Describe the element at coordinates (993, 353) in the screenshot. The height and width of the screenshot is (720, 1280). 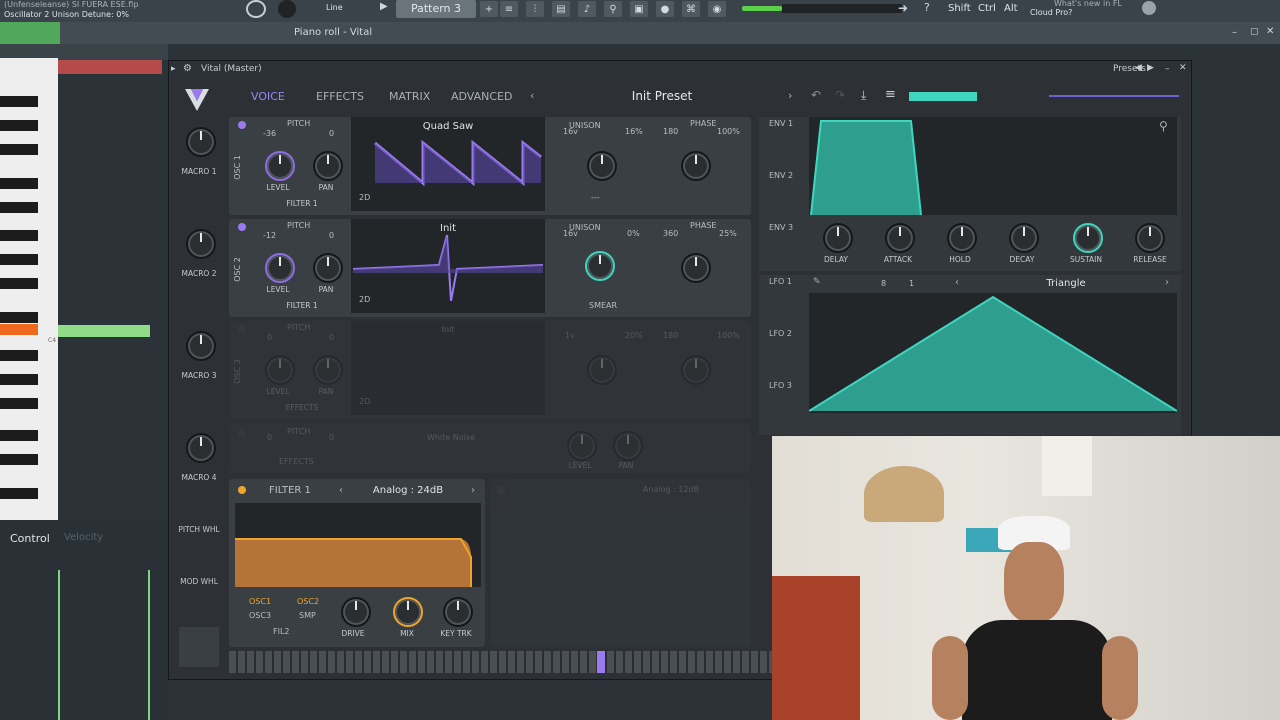
I see `lfo-graph` at that location.